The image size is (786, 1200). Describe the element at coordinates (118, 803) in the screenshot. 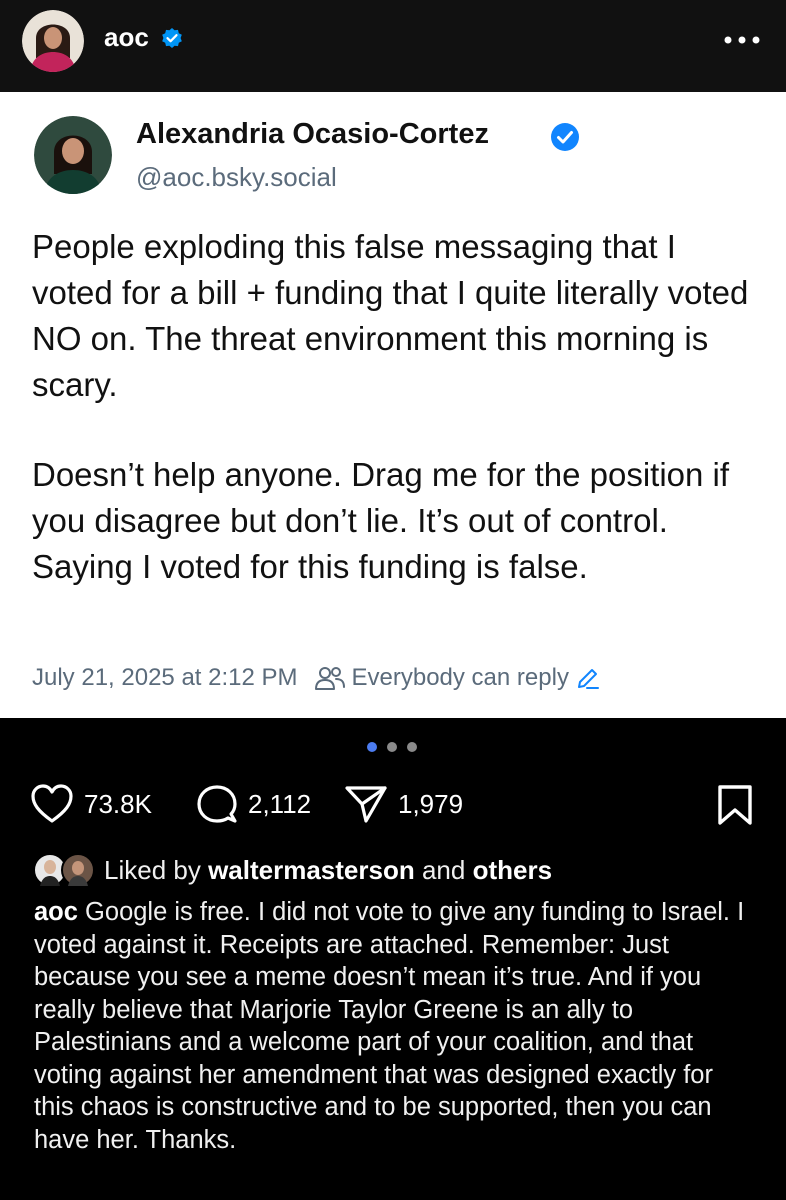

I see `like-count: 73.8K` at that location.